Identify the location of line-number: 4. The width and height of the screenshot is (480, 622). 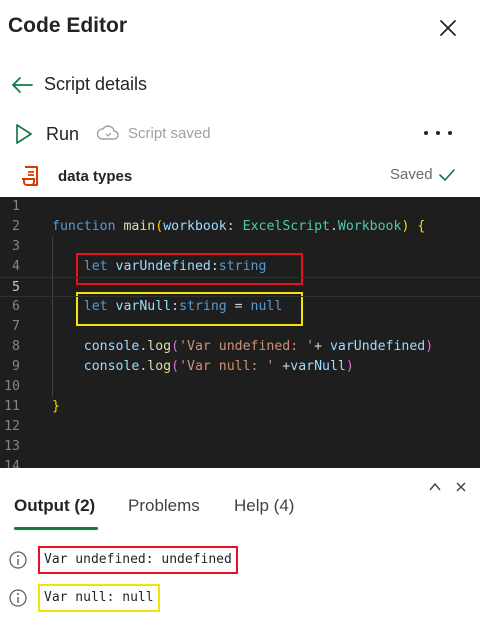
(16, 266).